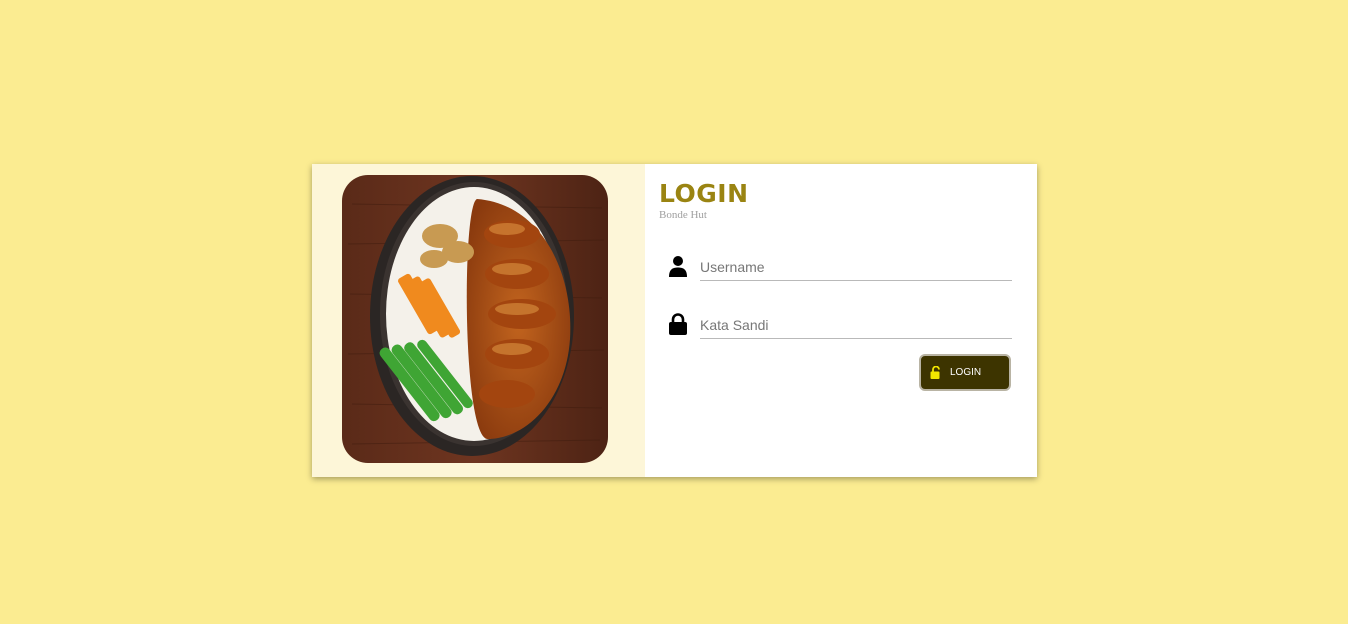 The height and width of the screenshot is (624, 1348). I want to click on login-form: LOGIN Bonde Hut LOGIN, so click(841, 320).